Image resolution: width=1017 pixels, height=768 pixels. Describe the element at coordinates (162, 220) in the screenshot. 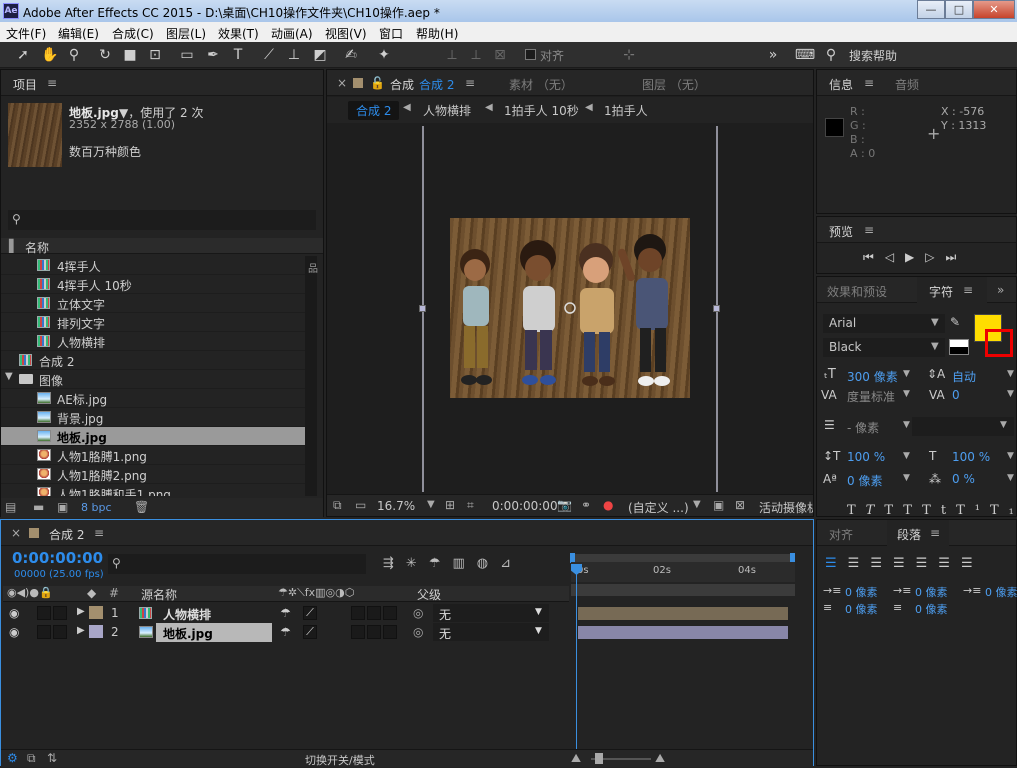

I see `project-search-input: ⚲` at that location.